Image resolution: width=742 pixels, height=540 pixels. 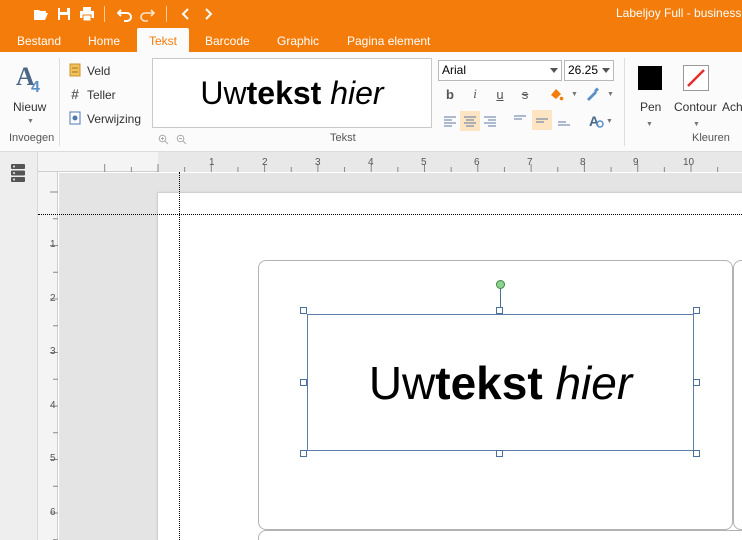 What do you see at coordinates (500, 284) in the screenshot?
I see `rotation-handle` at bounding box center [500, 284].